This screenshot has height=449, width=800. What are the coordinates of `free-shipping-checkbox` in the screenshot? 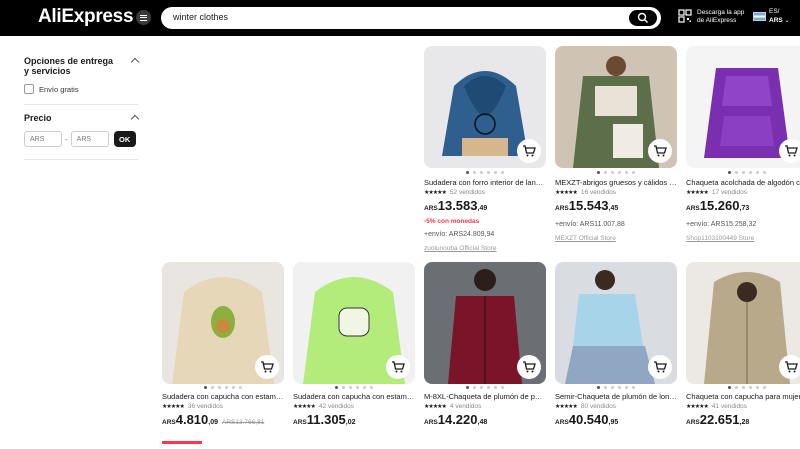 It's located at (29, 89).